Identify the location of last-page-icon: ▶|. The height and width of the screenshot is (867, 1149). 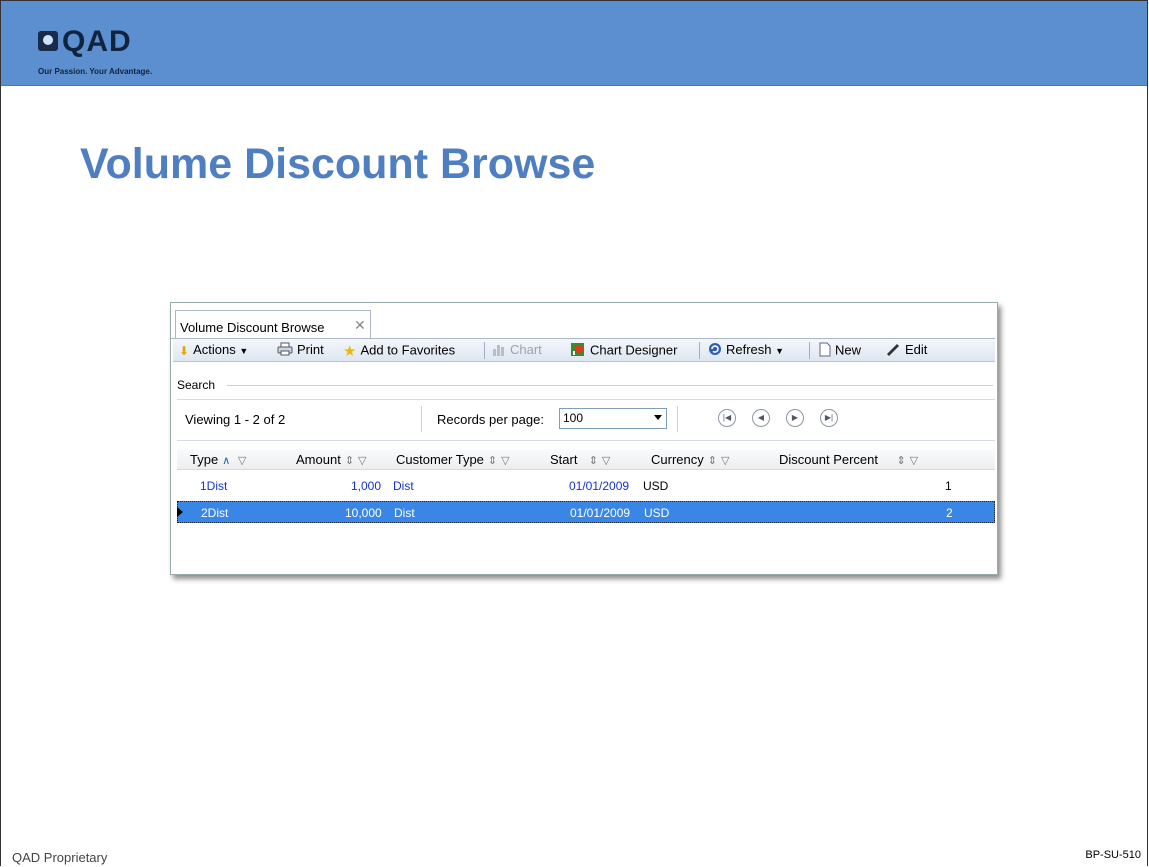
(829, 418).